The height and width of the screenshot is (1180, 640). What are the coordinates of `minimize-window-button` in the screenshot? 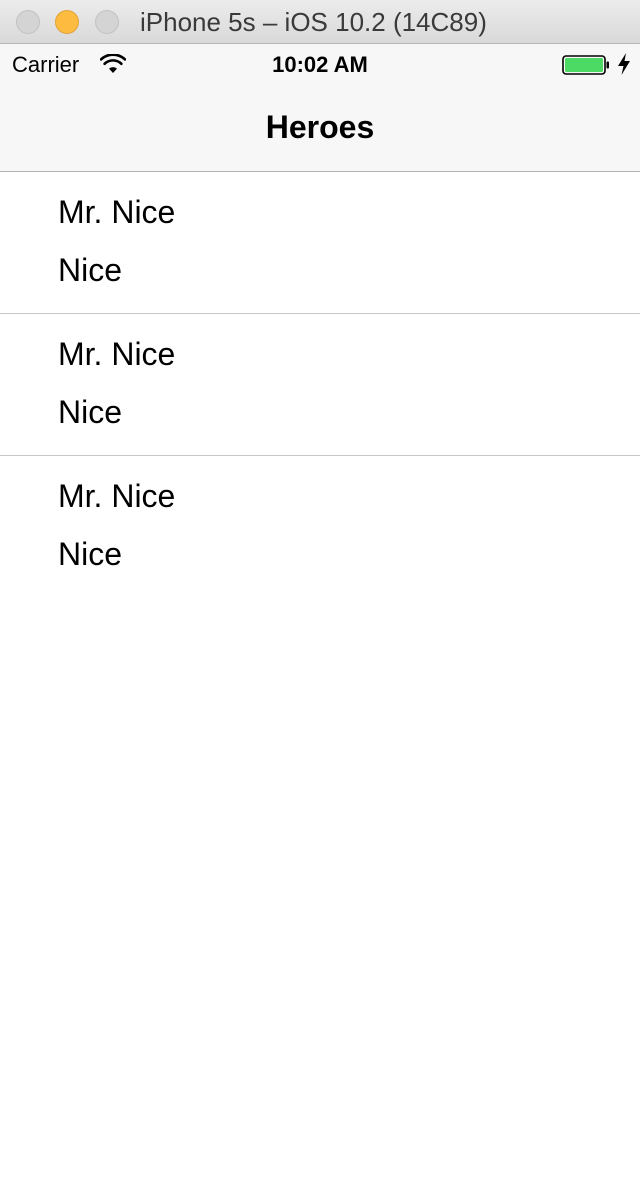 It's located at (67, 22).